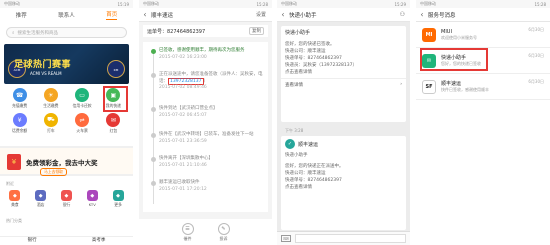  What do you see at coordinates (50, 120) in the screenshot?
I see `car-icon: ⛟` at bounding box center [50, 120].